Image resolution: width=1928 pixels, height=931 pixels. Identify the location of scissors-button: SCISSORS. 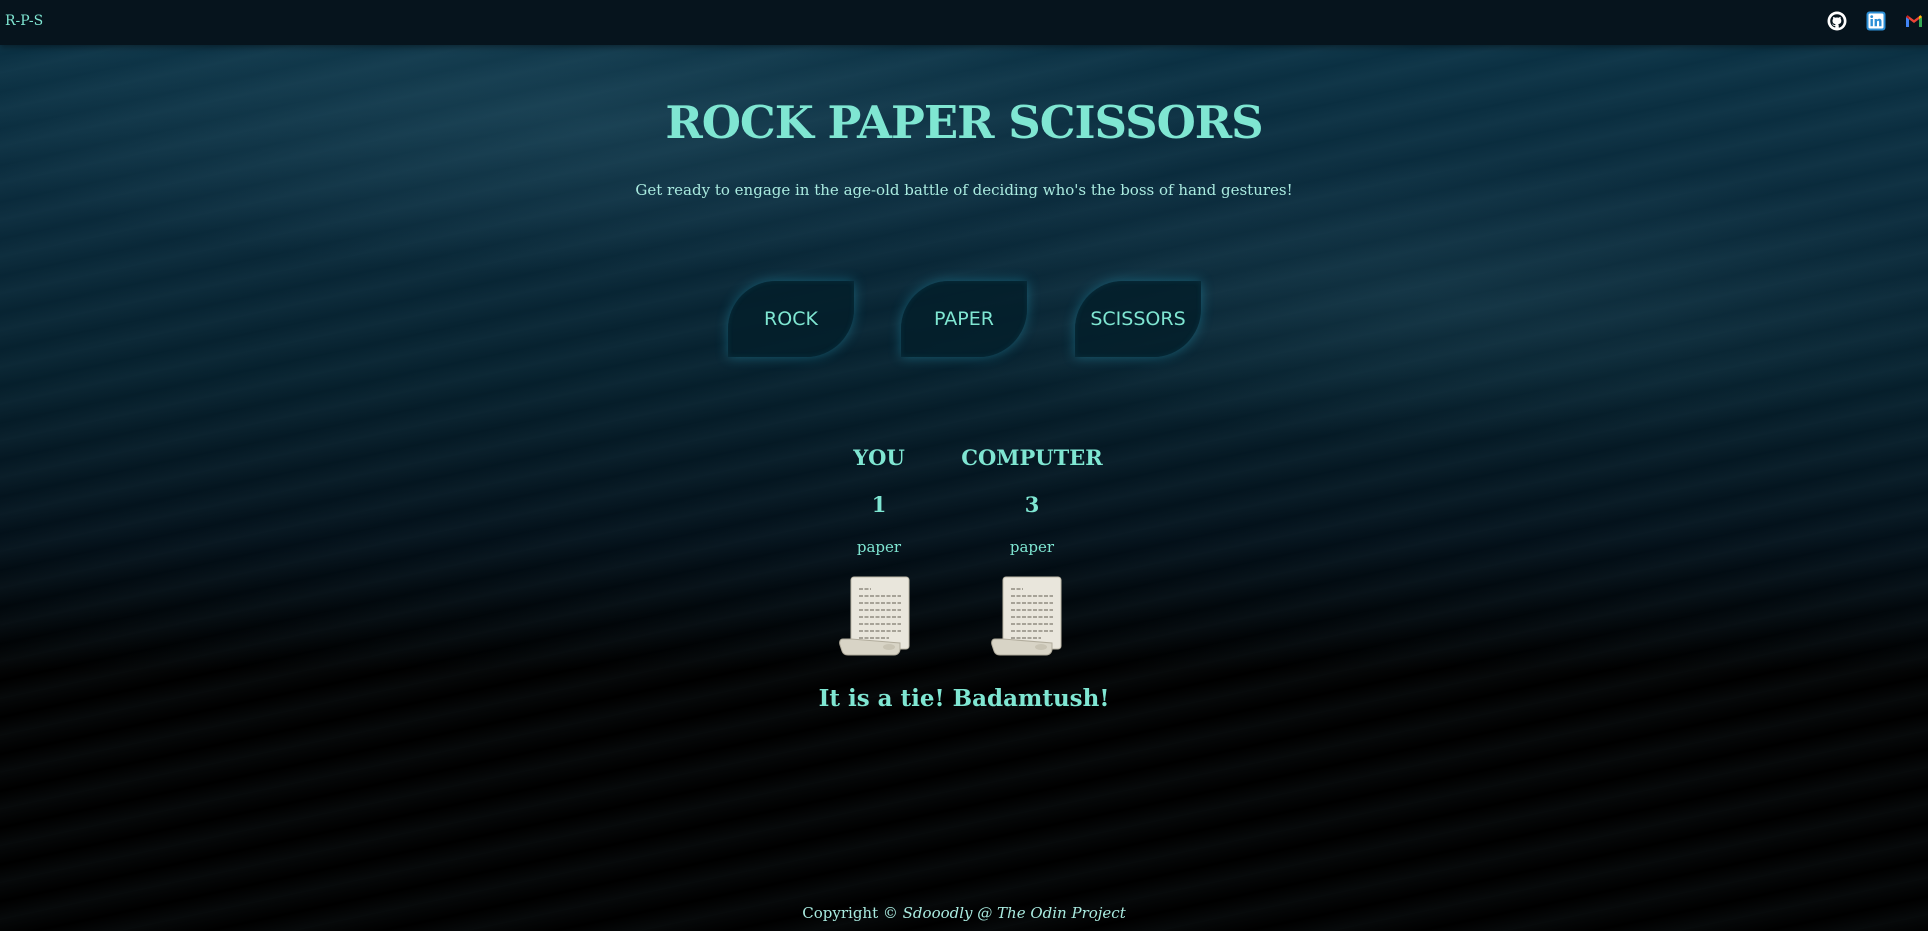
(1138, 319).